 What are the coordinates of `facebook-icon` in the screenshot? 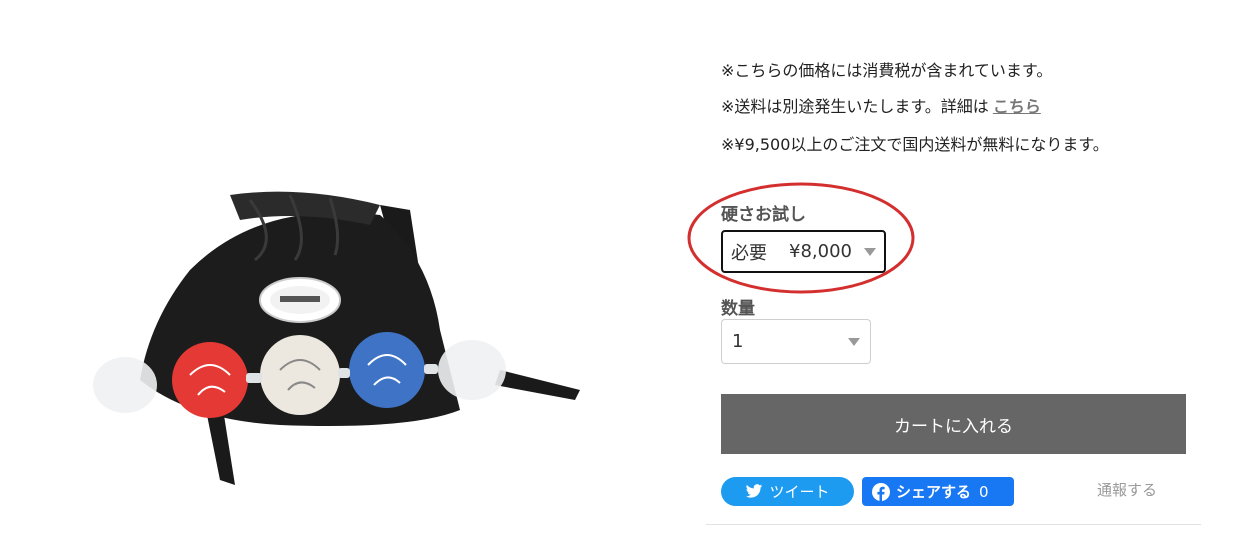 It's located at (881, 491).